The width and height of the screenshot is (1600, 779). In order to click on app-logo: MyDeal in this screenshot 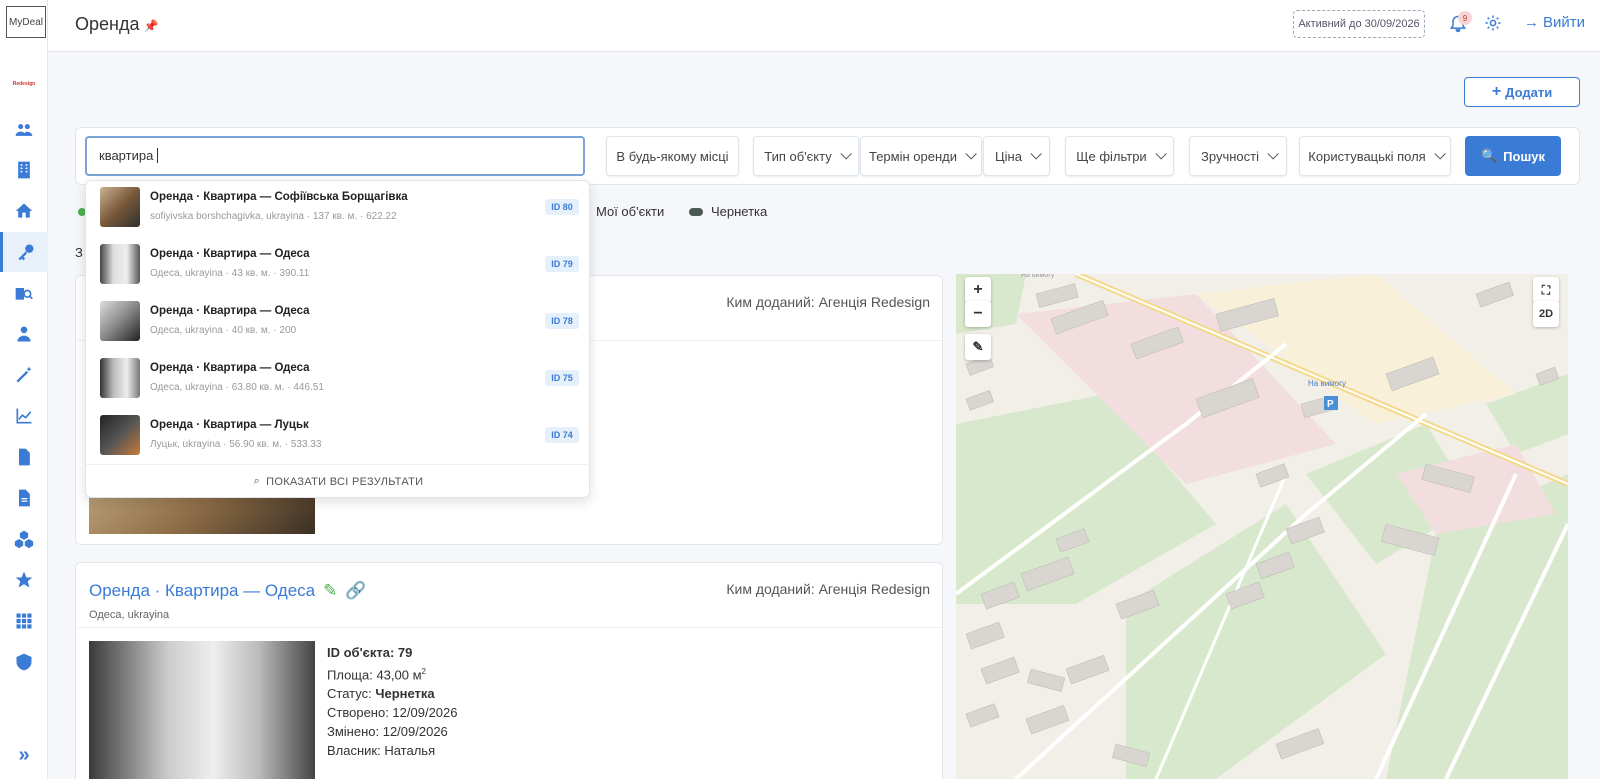, I will do `click(26, 22)`.